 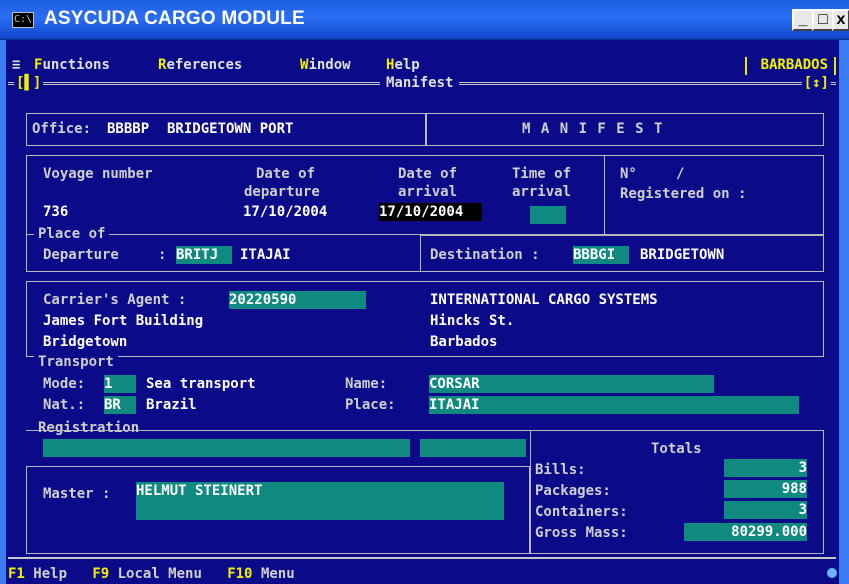 What do you see at coordinates (423, 575) in the screenshot?
I see `function-key-bar: F1 Help F9 Local Menu F10 Menu` at bounding box center [423, 575].